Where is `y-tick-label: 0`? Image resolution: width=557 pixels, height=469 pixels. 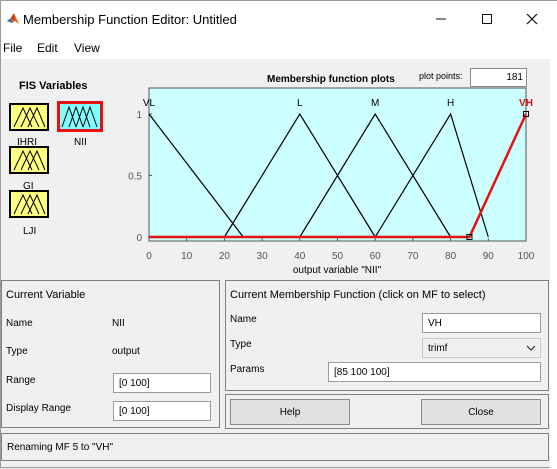
y-tick-label: 0 is located at coordinates (139, 238).